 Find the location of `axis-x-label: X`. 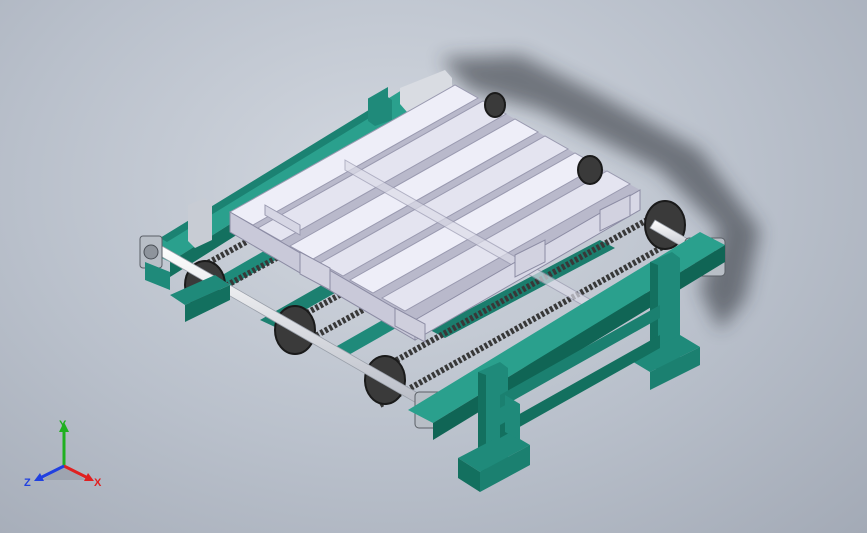

axis-x-label: X is located at coordinates (98, 483).